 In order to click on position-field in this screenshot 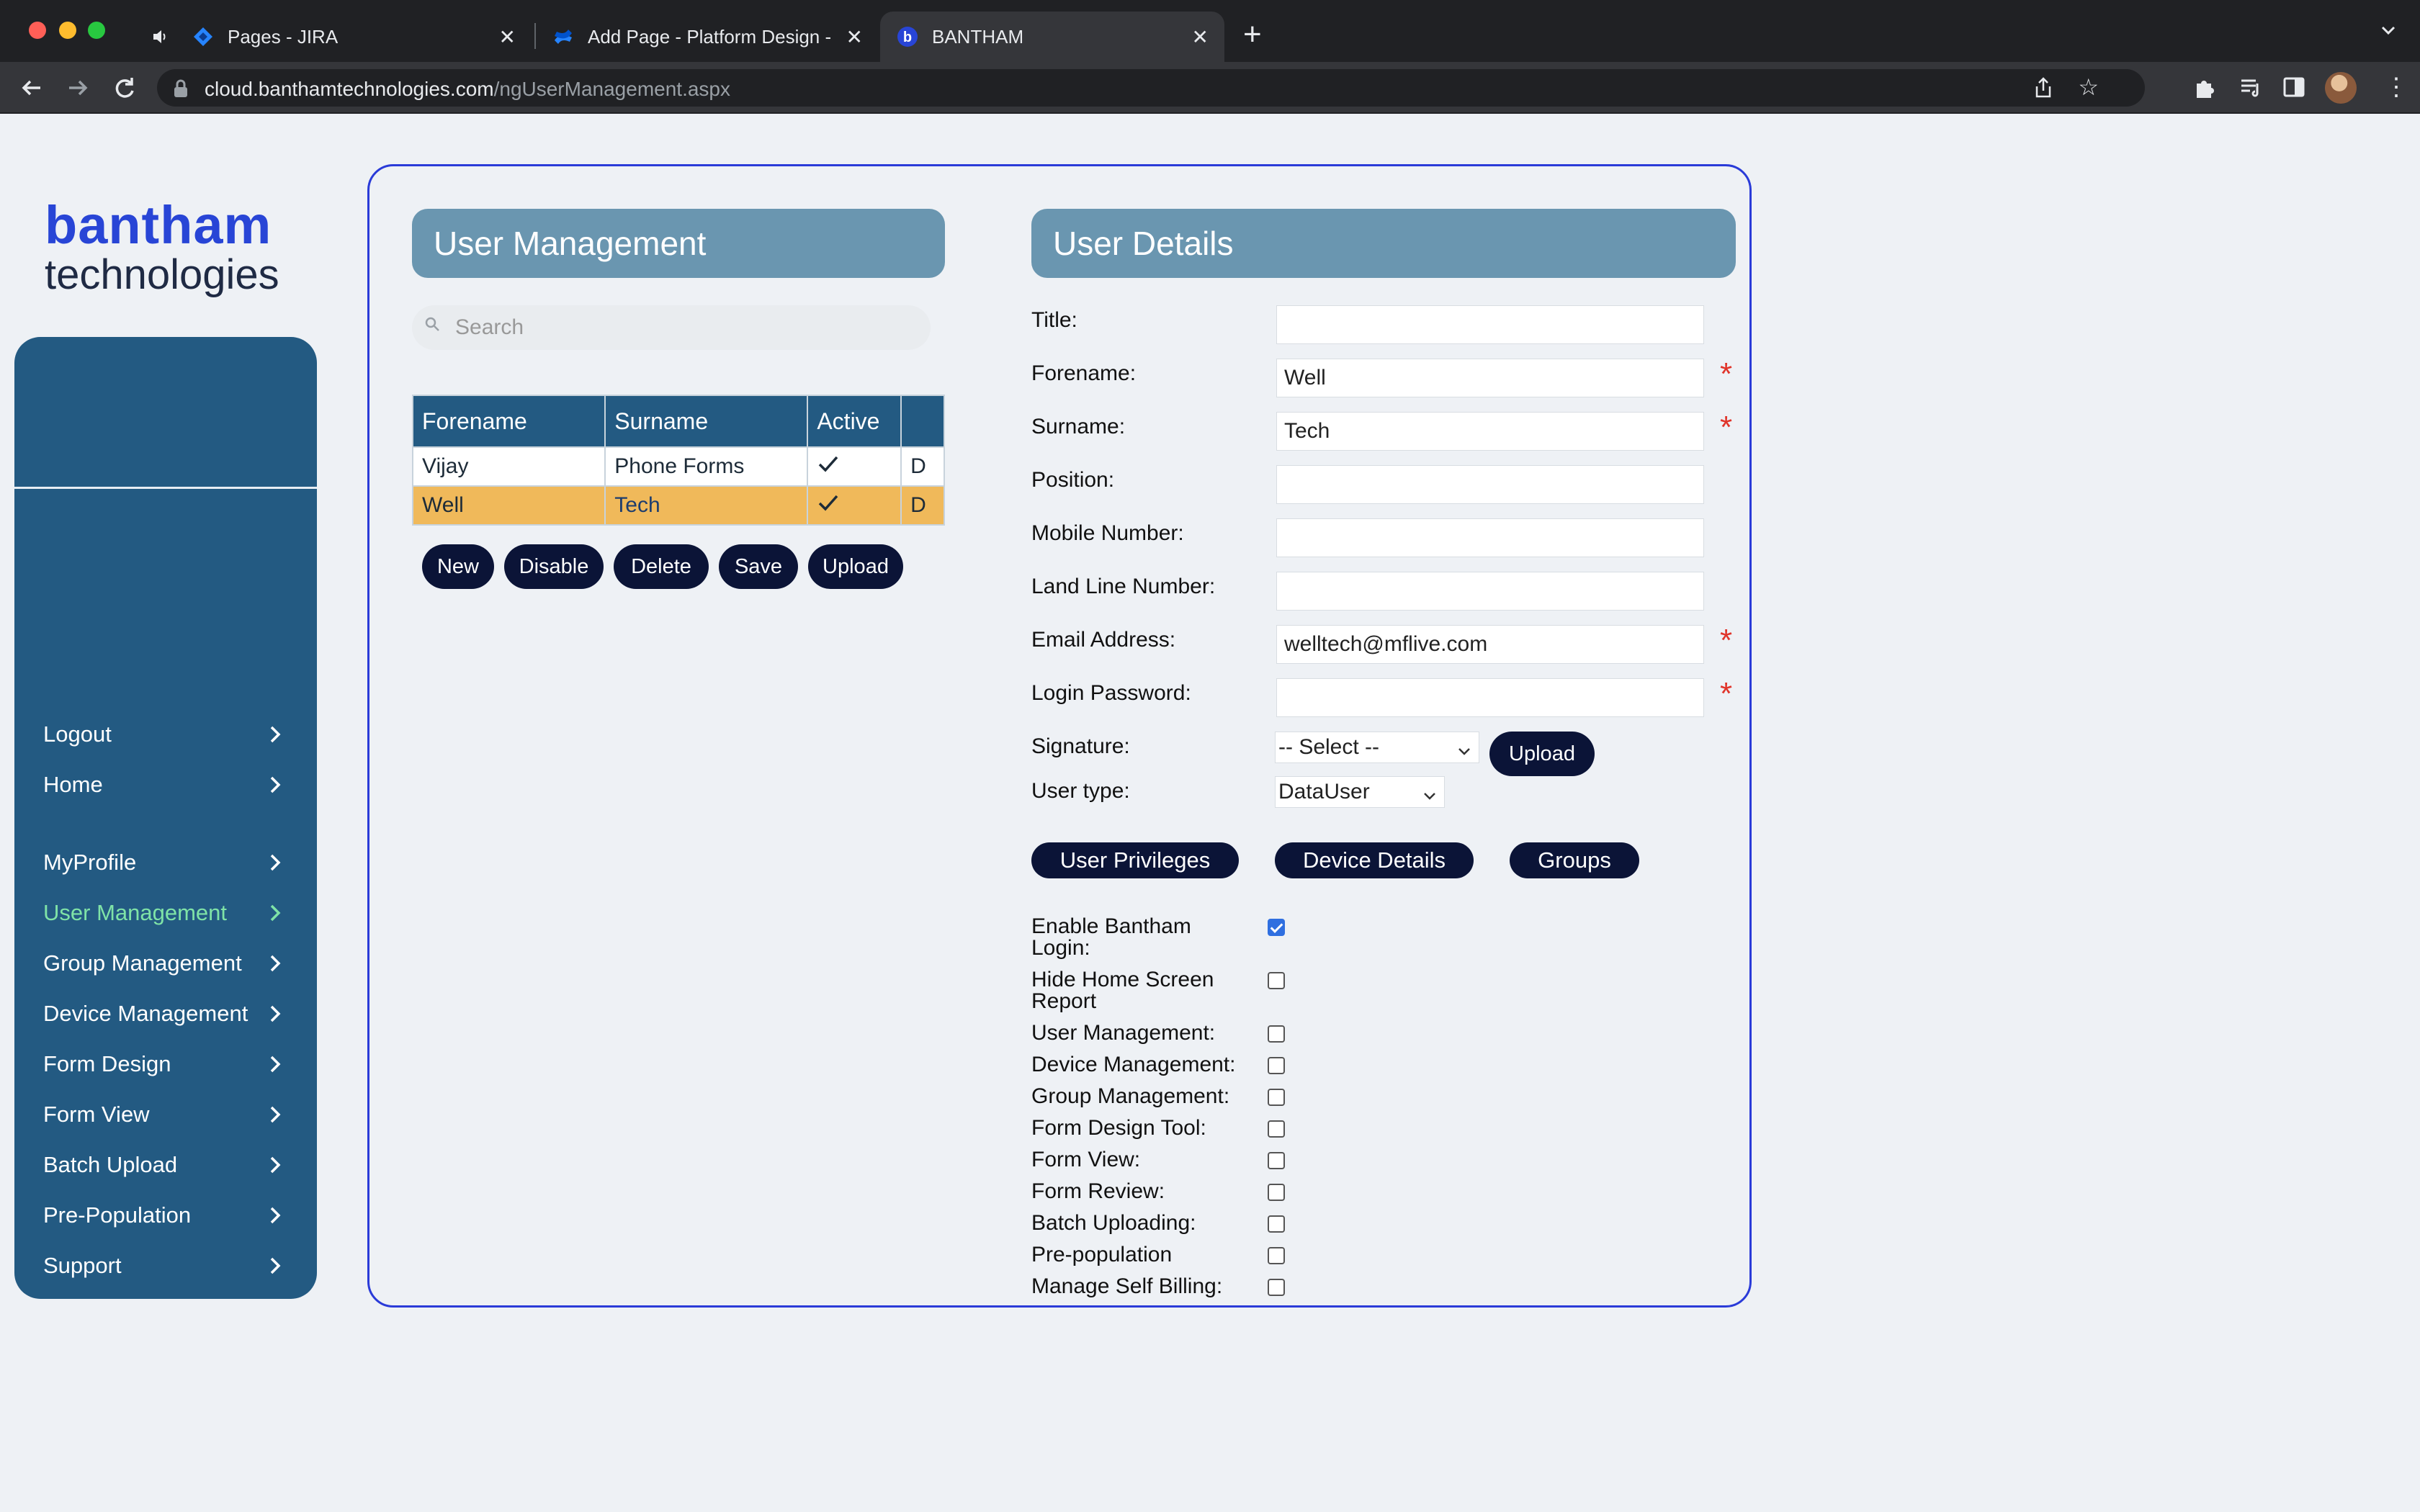, I will do `click(1490, 484)`.